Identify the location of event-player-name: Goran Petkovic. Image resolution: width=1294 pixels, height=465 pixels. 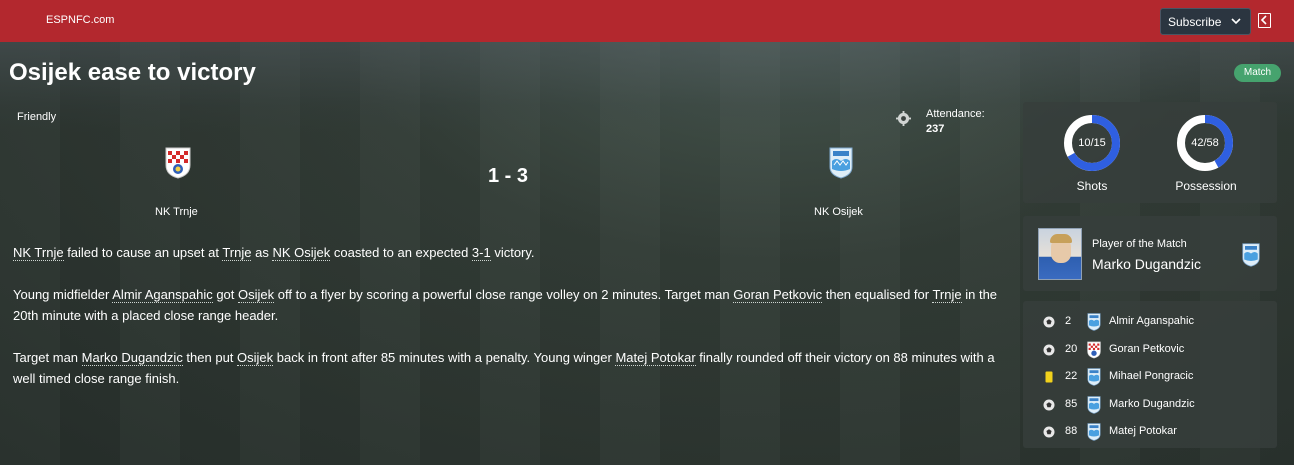
(1146, 349).